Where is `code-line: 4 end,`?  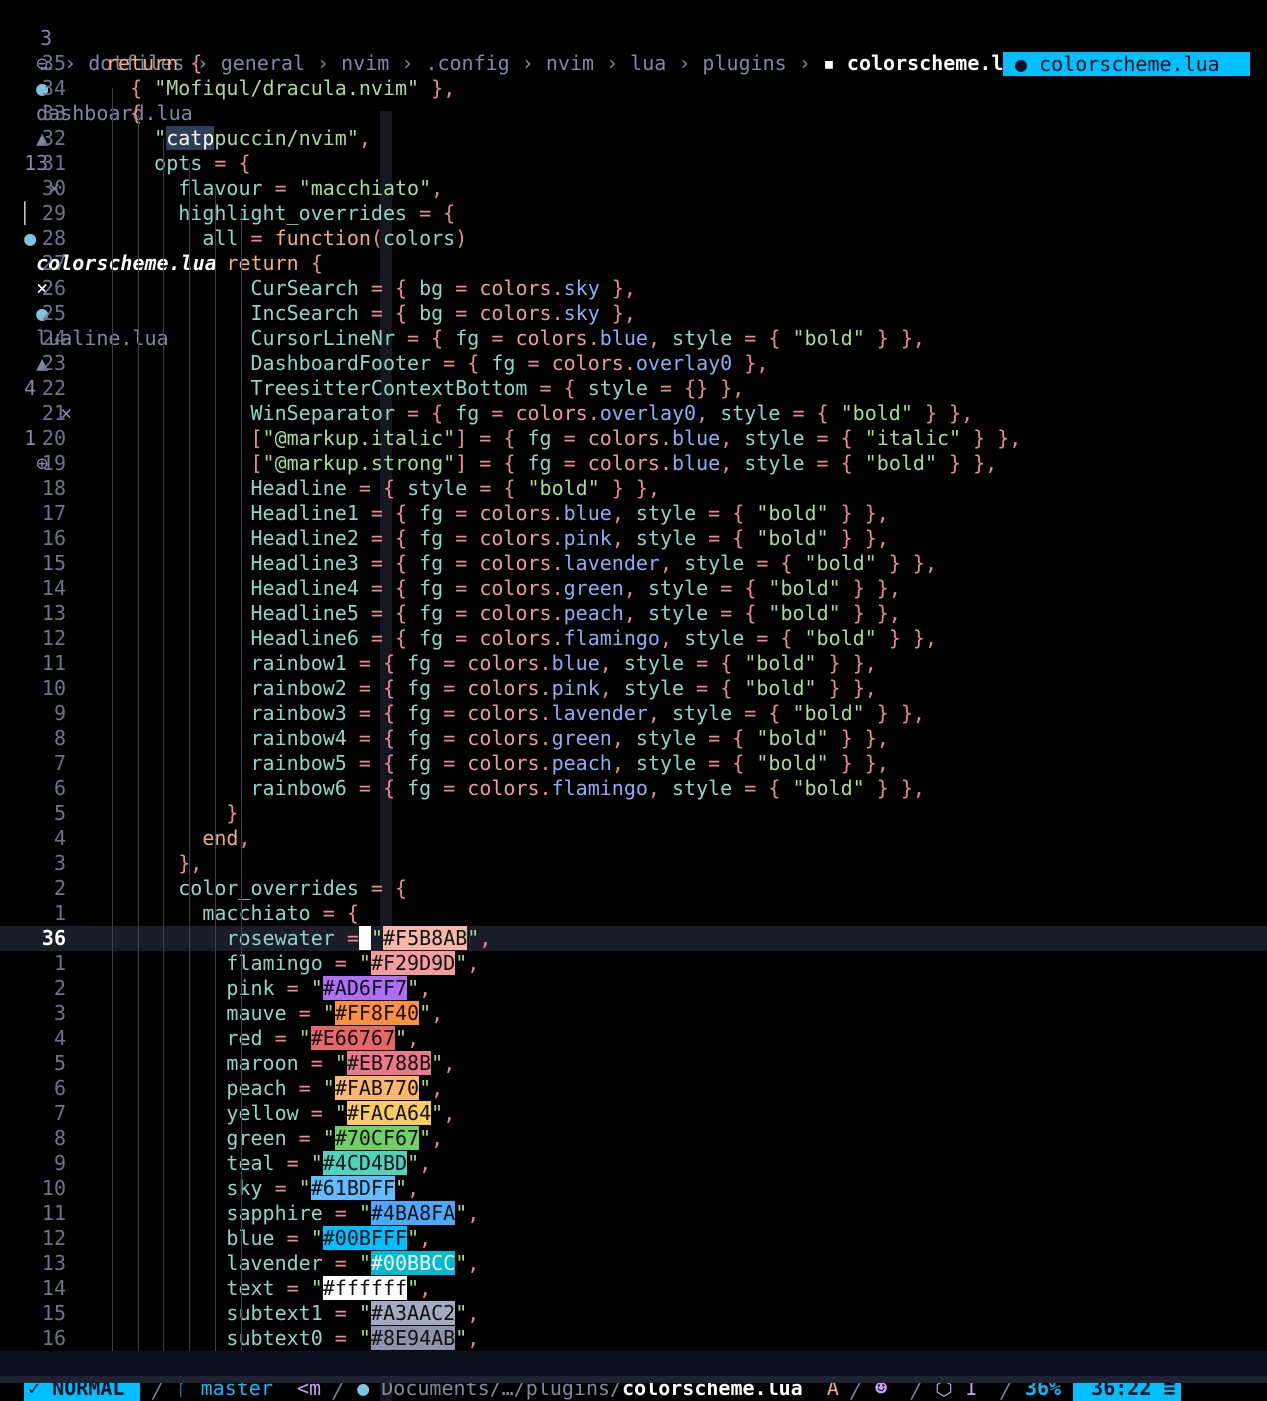 code-line: 4 end, is located at coordinates (633, 838).